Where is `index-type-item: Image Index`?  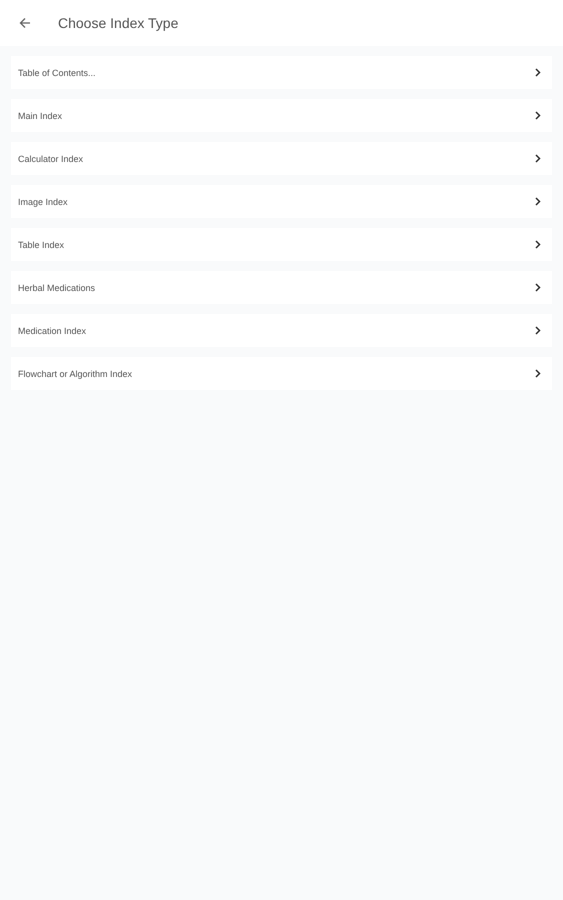
index-type-item: Image Index is located at coordinates (281, 201).